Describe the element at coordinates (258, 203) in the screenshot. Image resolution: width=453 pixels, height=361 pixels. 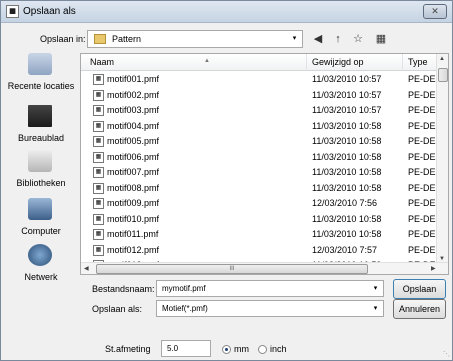
I see `table-row: ▦motif009.pmf 12/03/2010 7:56 PE-DES` at that location.